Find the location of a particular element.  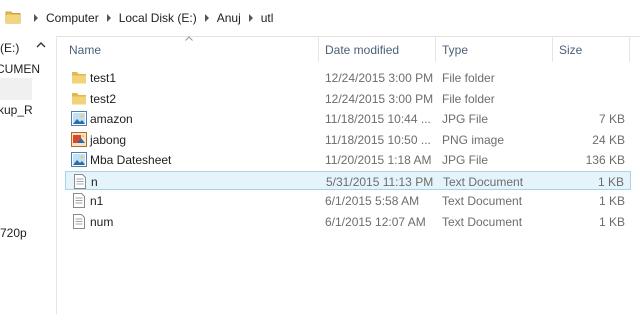

file-size: 7 KB is located at coordinates (611, 119).